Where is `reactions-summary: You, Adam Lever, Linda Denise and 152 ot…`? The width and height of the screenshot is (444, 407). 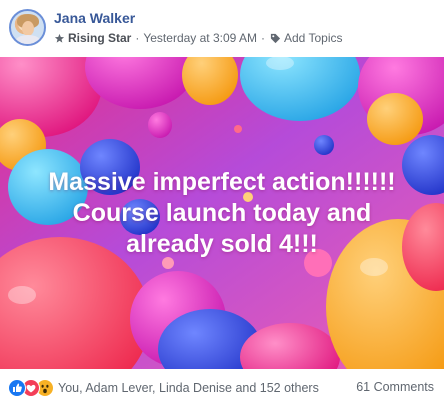 reactions-summary: You, Adam Lever, Linda Denise and 152 ot… is located at coordinates (163, 388).